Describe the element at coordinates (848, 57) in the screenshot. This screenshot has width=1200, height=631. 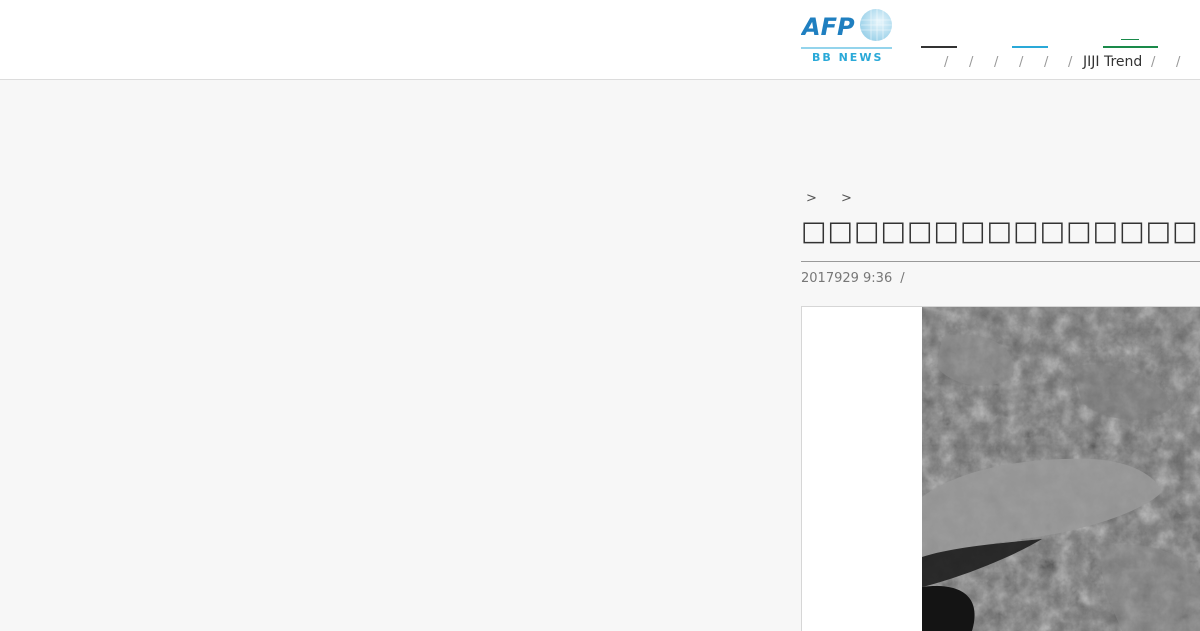
I see `logo-subtitle: BB NEWS` at that location.